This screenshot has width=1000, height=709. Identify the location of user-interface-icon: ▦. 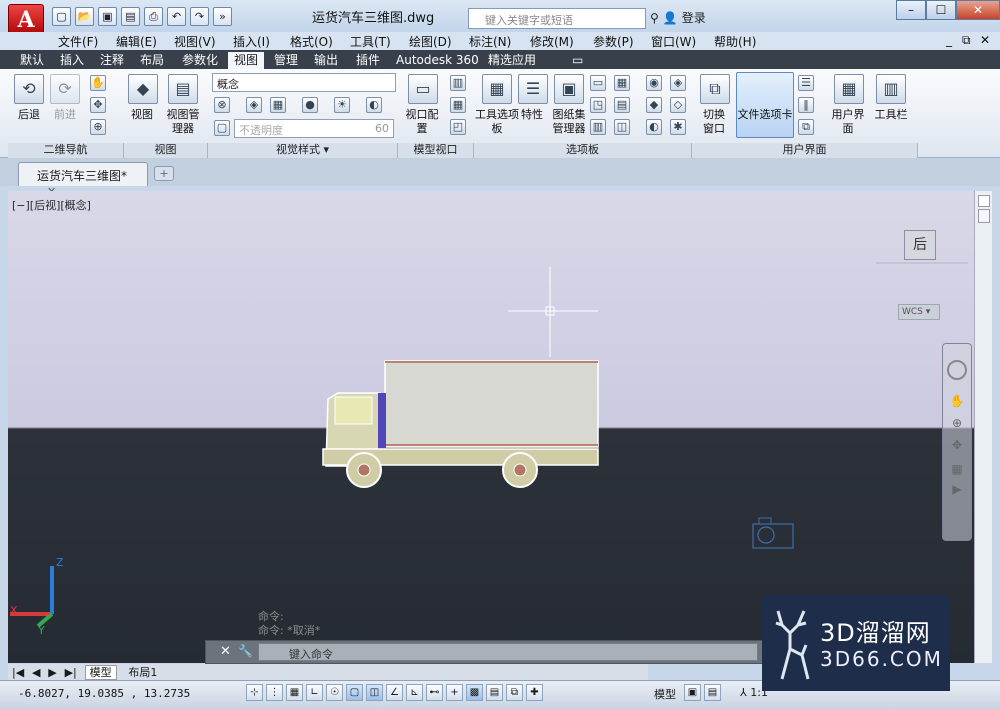
(849, 89).